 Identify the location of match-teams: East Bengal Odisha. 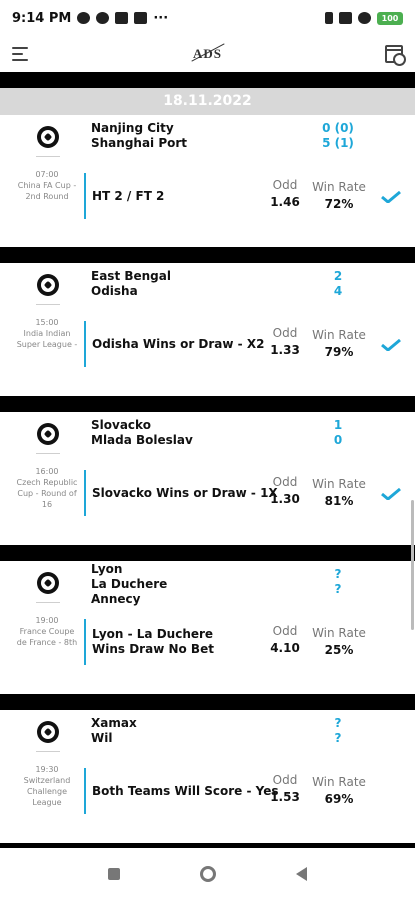
(131, 283).